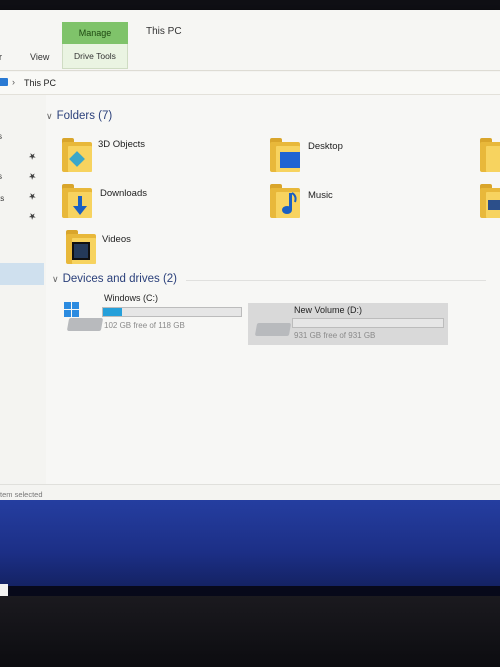 The width and height of the screenshot is (500, 667). I want to click on folder-front, so click(493, 159).